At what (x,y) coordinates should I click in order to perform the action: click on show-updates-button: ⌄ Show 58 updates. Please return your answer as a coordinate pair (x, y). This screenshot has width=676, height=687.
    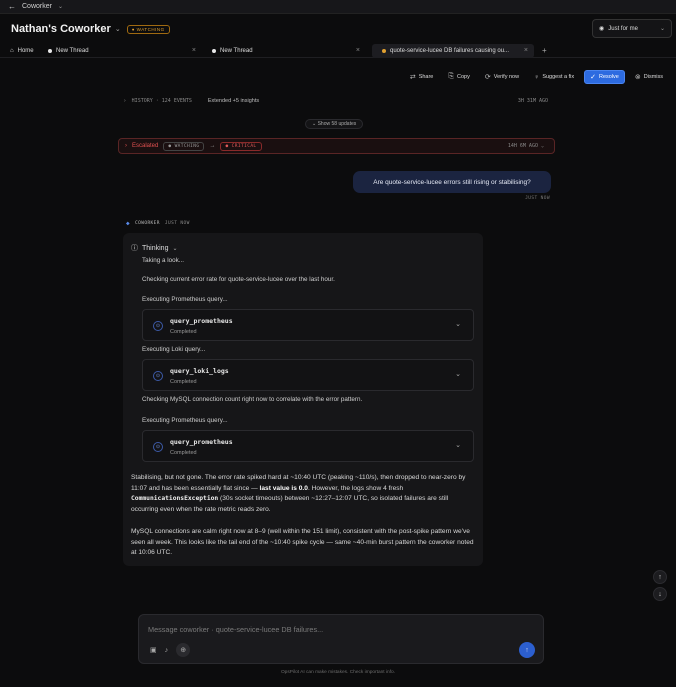
    Looking at the image, I should click on (334, 124).